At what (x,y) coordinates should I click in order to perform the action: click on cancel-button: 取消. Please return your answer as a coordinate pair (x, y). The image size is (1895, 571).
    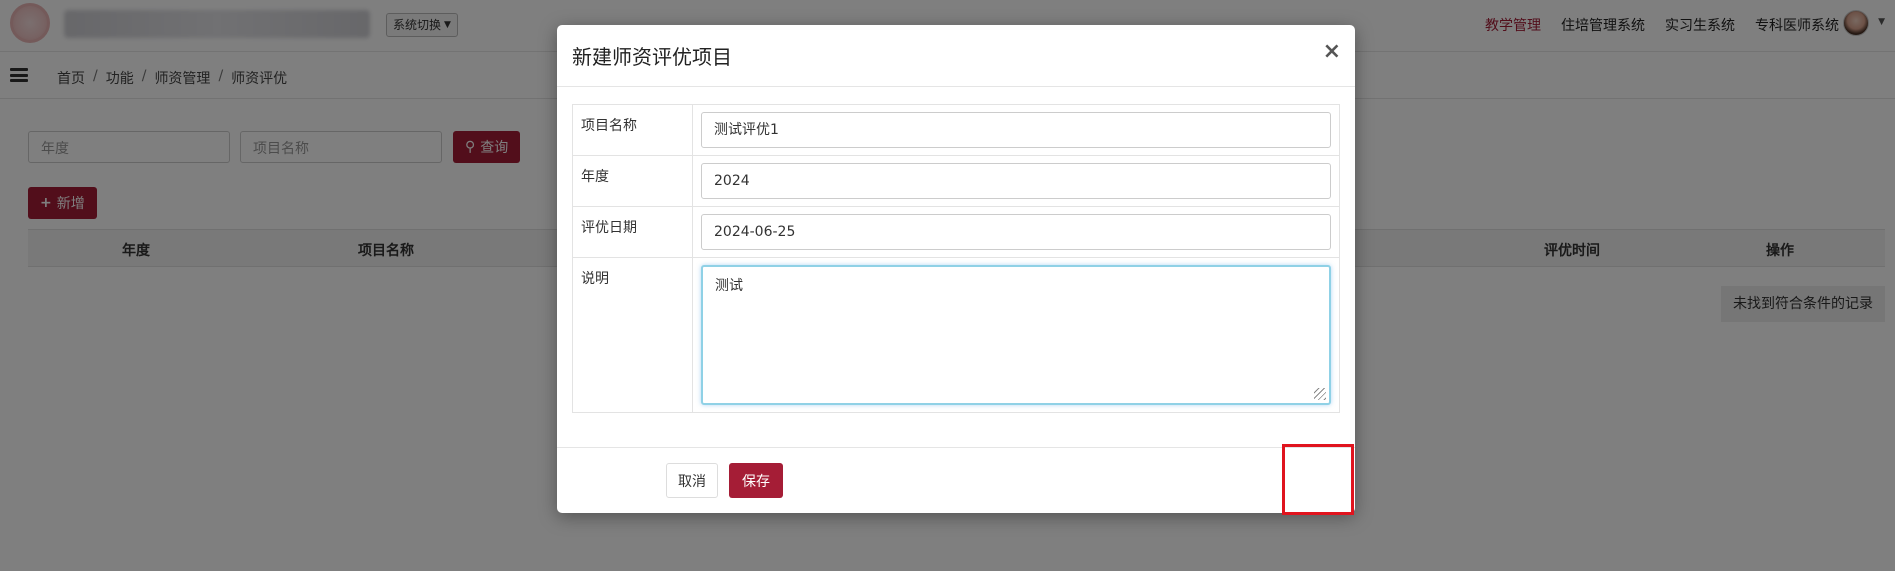
    Looking at the image, I should click on (692, 480).